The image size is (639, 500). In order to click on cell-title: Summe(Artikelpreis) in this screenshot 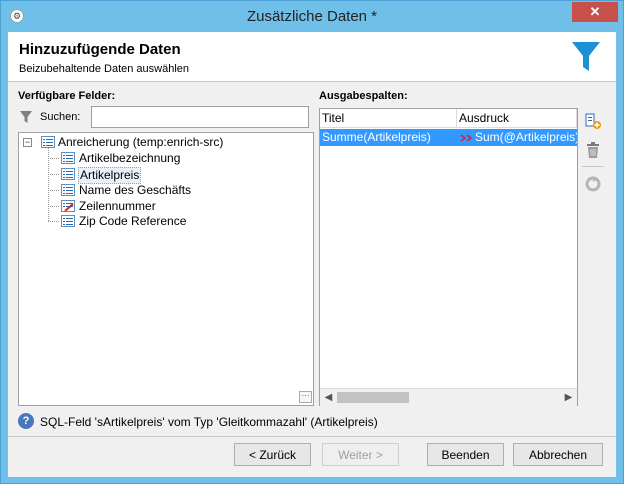, I will do `click(376, 137)`.